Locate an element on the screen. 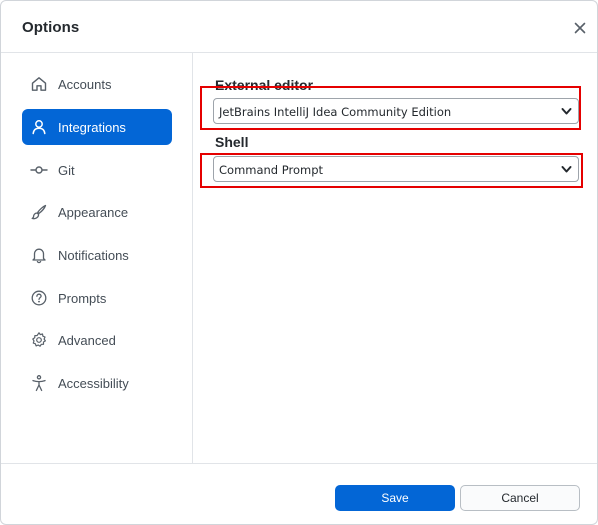 Image resolution: width=598 pixels, height=525 pixels. sidebar-item-label: Accessibility is located at coordinates (93, 383).